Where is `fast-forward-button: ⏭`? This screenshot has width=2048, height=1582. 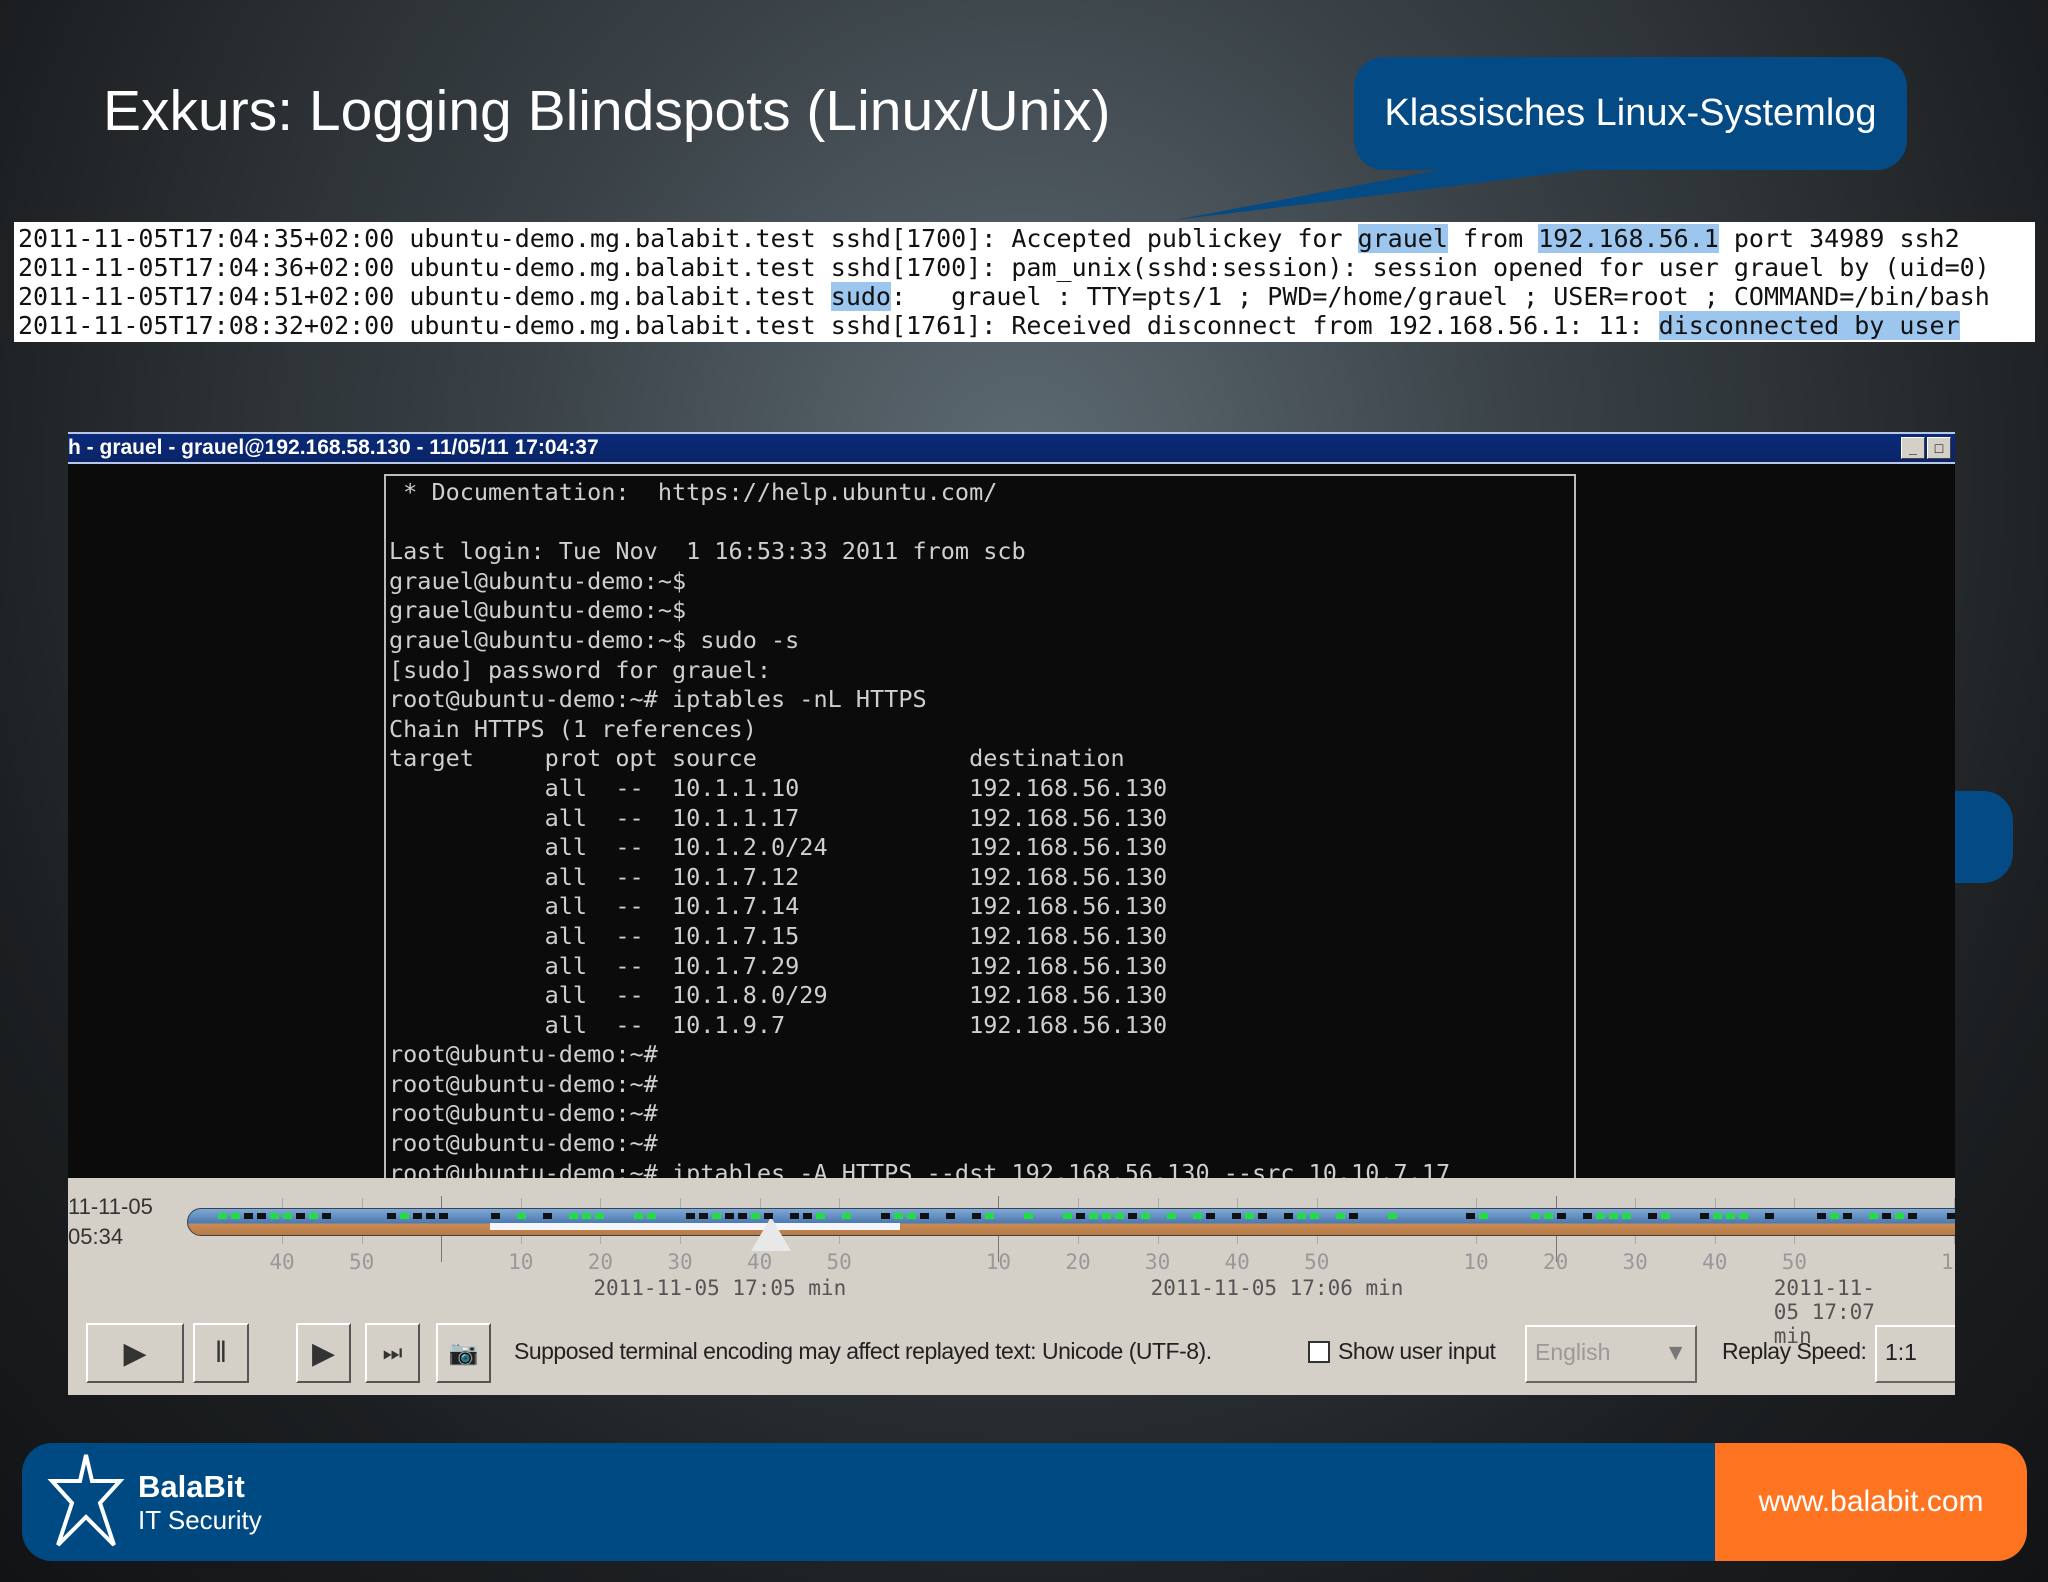
fast-forward-button: ⏭ is located at coordinates (392, 1353).